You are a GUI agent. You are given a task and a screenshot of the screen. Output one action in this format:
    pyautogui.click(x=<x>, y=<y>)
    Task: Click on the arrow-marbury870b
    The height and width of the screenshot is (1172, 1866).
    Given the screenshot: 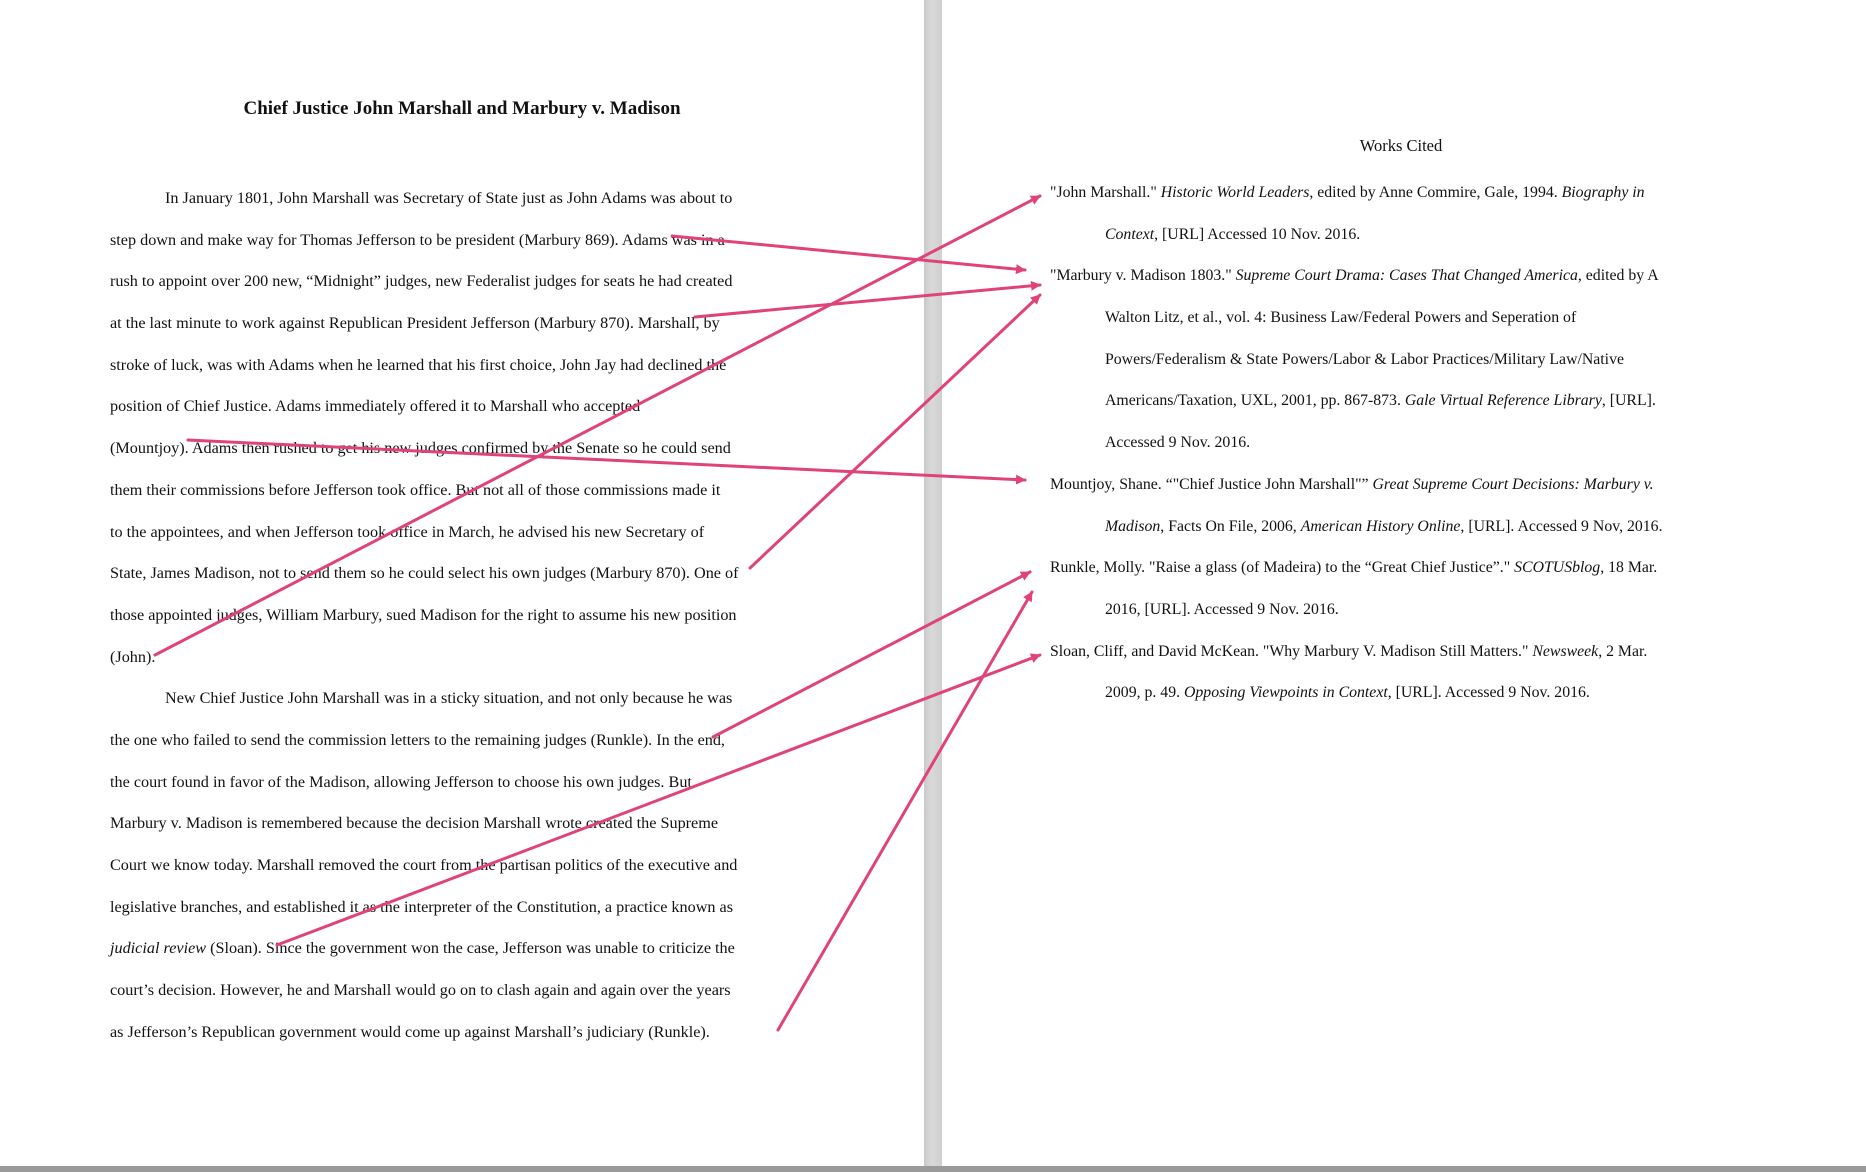 What is the action you would take?
    pyautogui.click(x=895, y=431)
    